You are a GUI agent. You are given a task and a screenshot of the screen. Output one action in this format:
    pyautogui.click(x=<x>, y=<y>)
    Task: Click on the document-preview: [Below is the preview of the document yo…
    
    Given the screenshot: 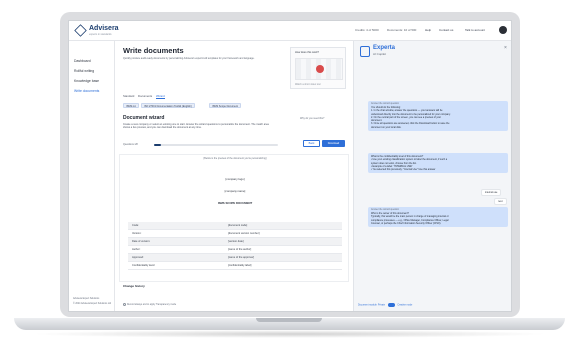 What is the action you would take?
    pyautogui.click(x=234, y=218)
    